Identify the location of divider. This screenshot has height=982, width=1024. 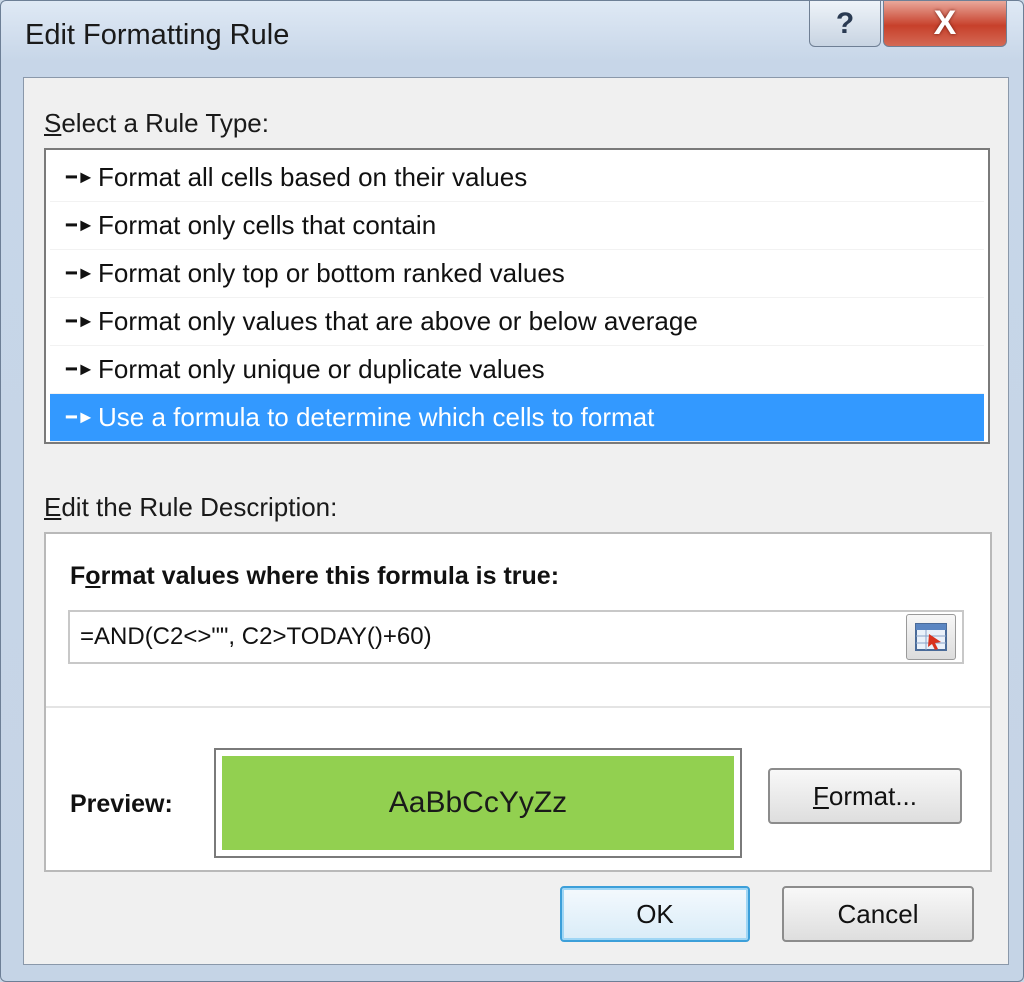
(518, 707).